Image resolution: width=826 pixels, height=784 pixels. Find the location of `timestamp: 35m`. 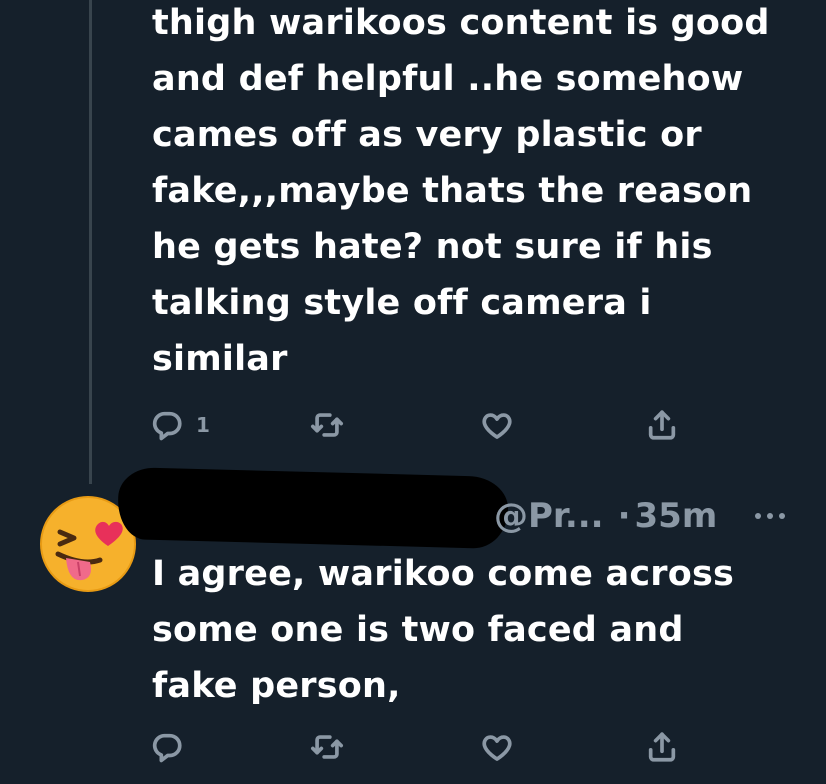

timestamp: 35m is located at coordinates (676, 516).